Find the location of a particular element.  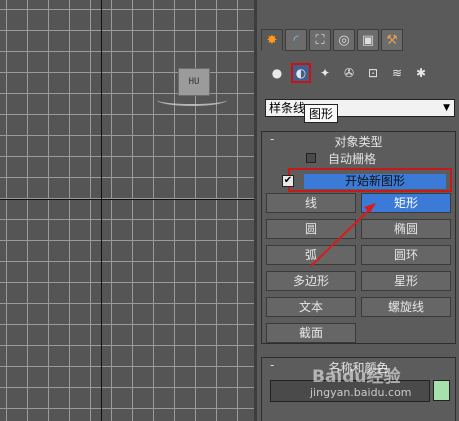

hierarchy-tab-icon: ⛶ is located at coordinates (320, 40).